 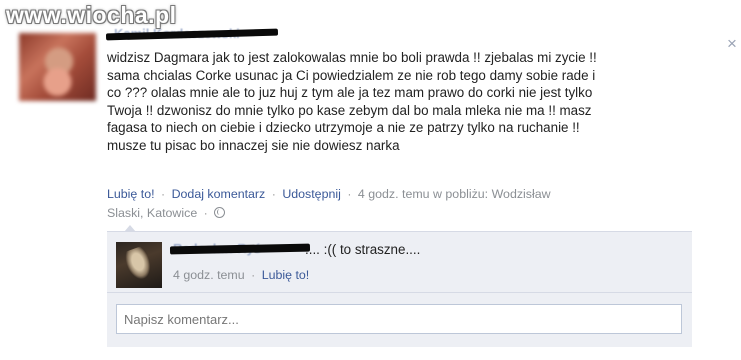 I want to click on comment-author: Radosław Ryś, so click(x=240, y=248).